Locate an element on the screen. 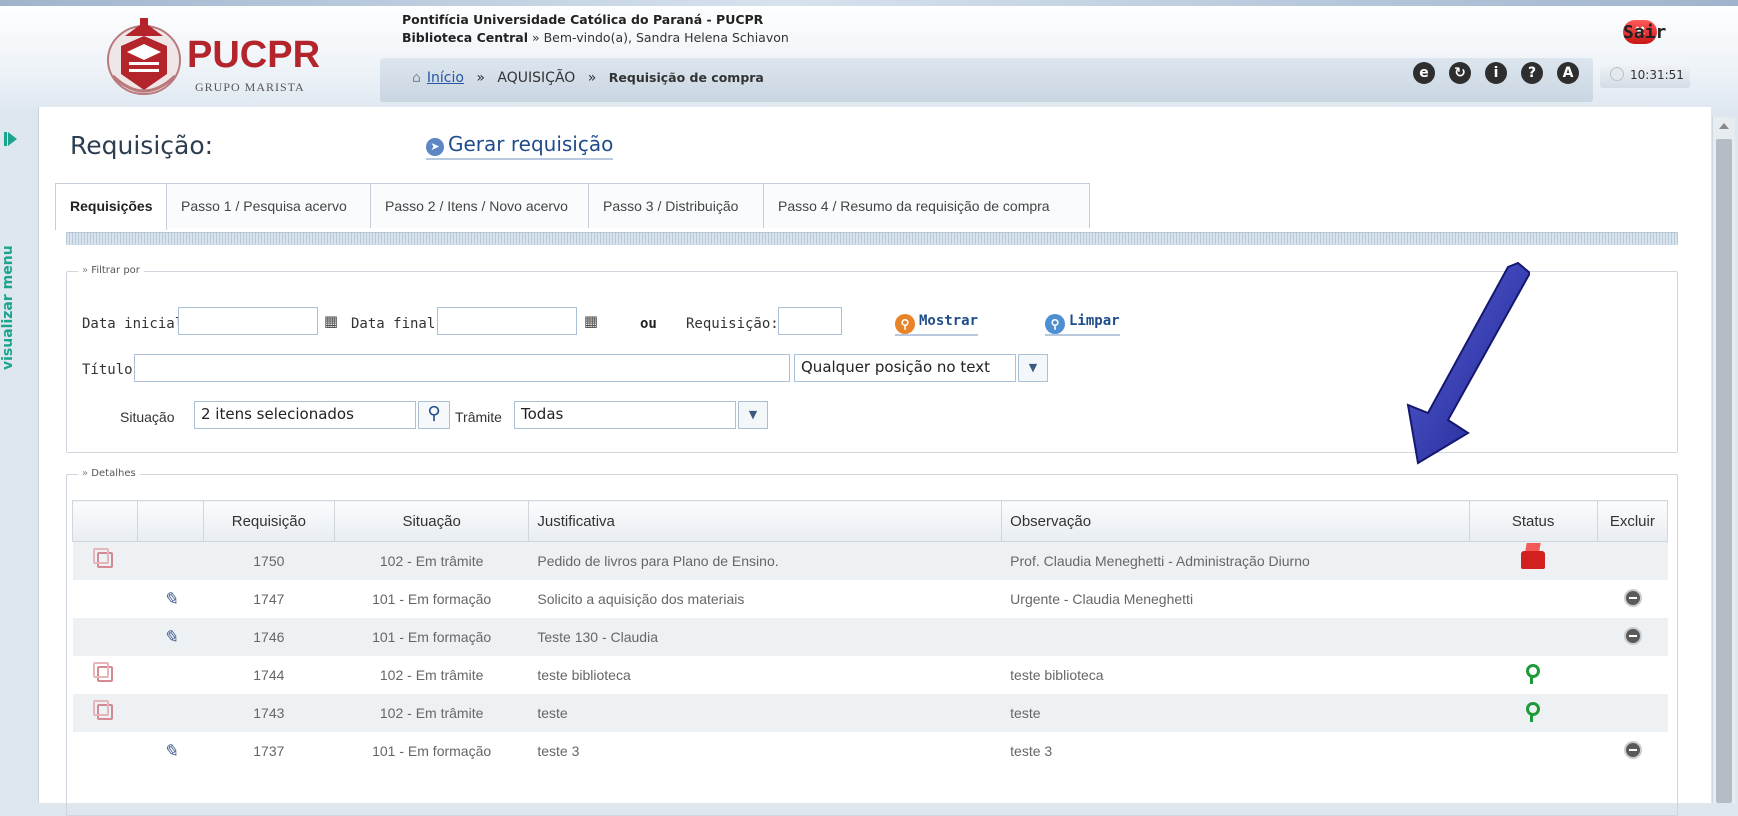  filter-legend: » Filtrar por is located at coordinates (111, 270).